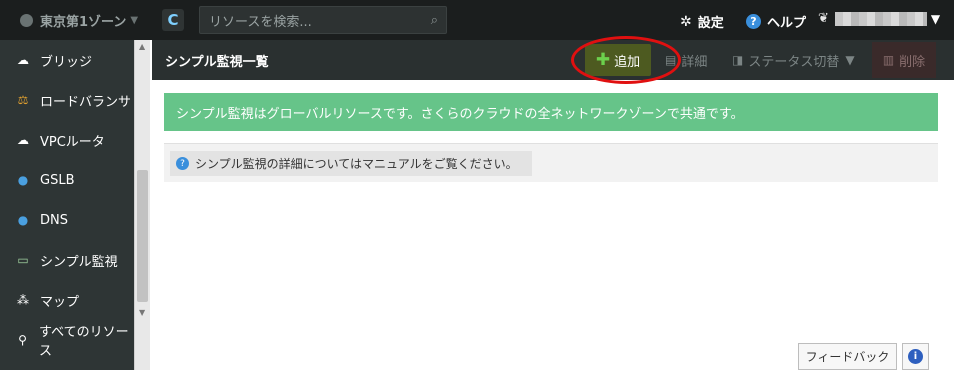 Image resolution: width=954 pixels, height=370 pixels. I want to click on scroll-up-icon: ▲, so click(142, 46).